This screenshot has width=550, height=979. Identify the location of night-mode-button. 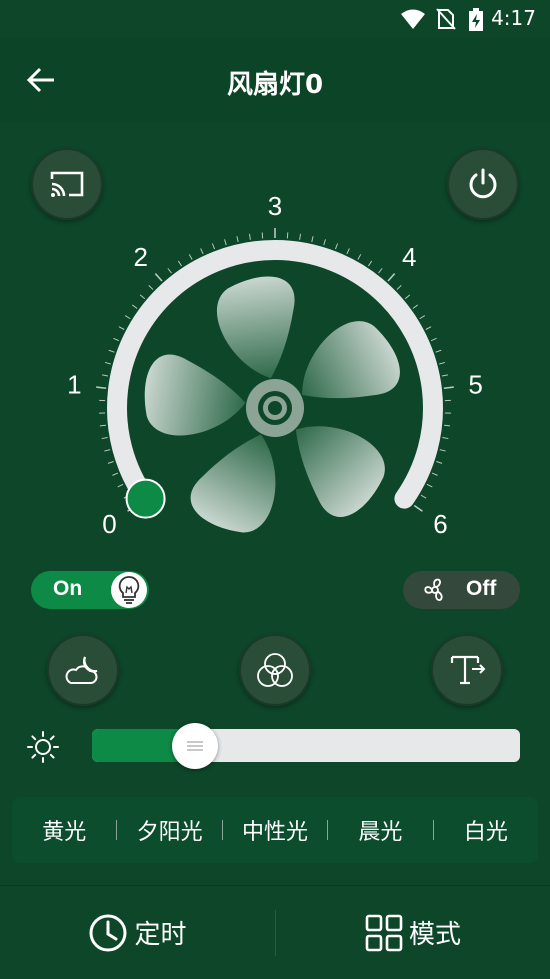
(83, 670).